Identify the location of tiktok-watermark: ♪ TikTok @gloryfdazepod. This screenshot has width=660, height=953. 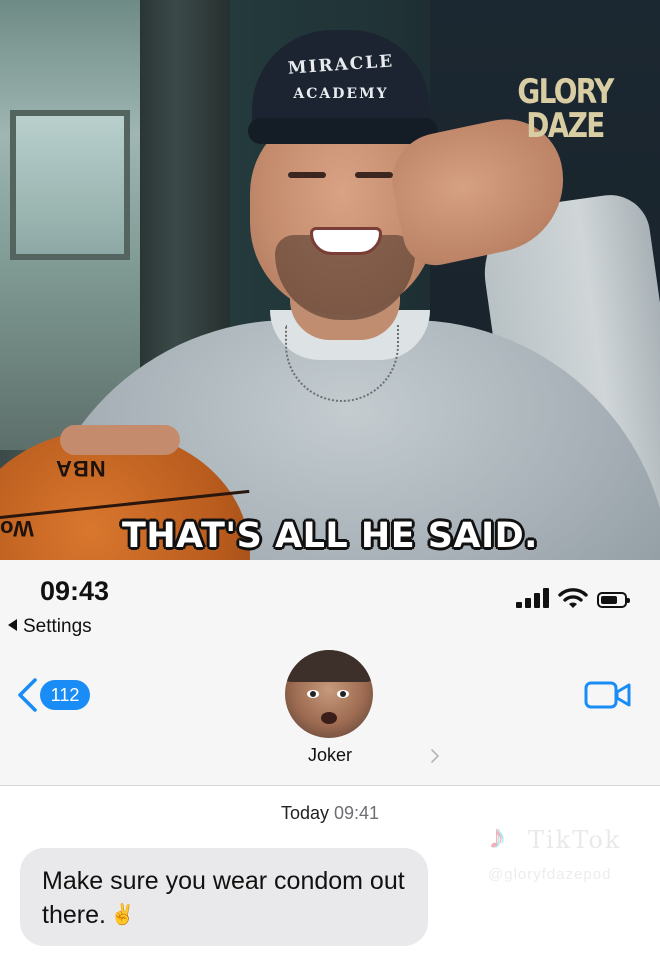
(568, 853).